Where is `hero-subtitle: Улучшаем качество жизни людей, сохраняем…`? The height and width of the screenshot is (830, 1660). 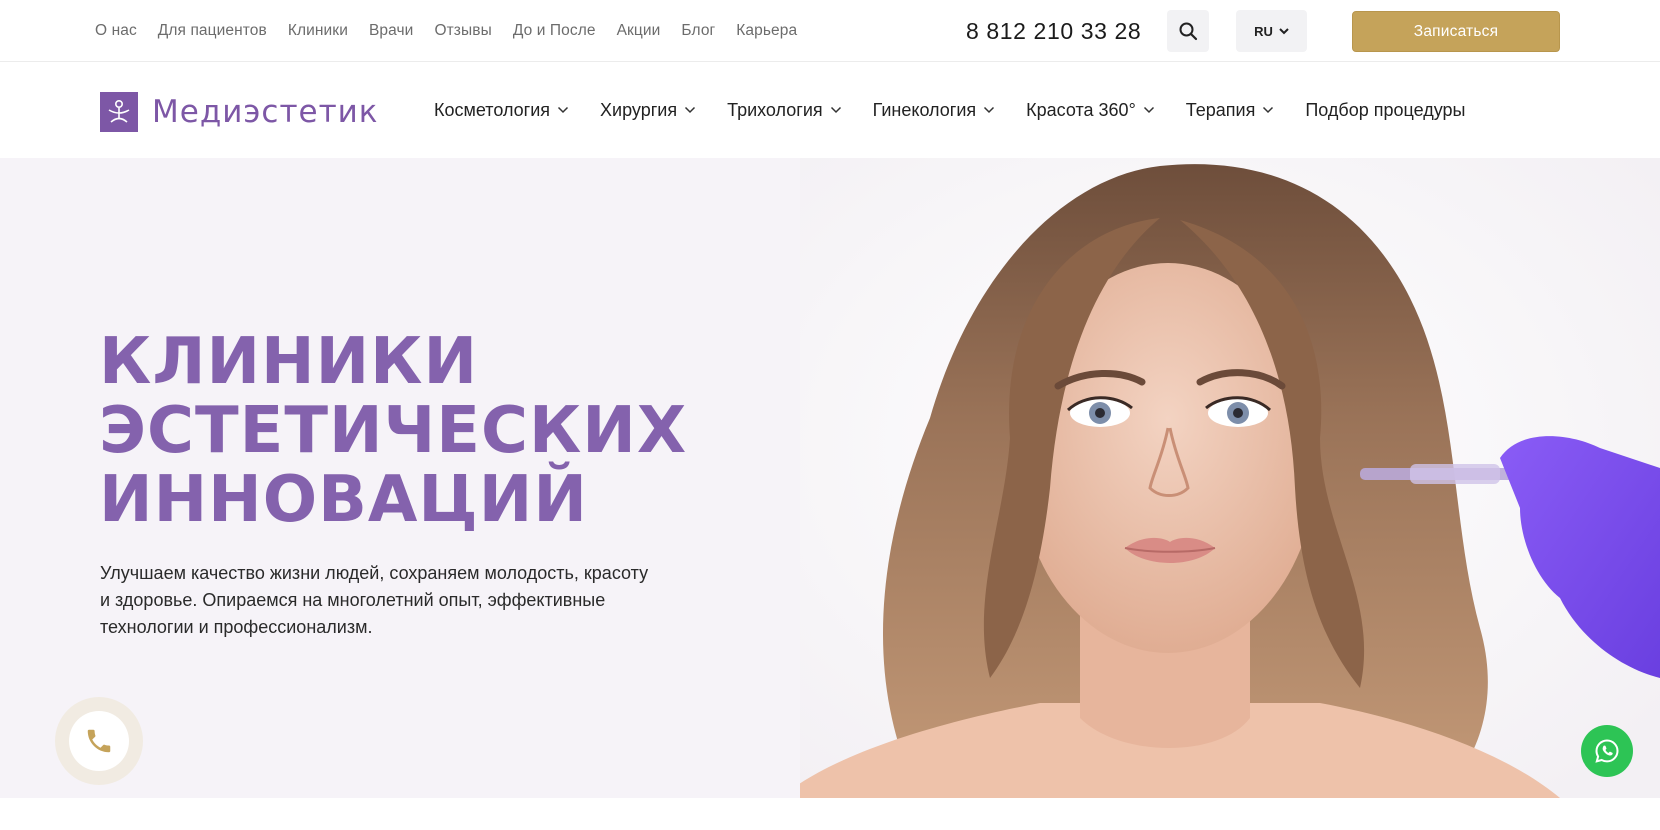
hero-subtitle: Улучшаем качество жизни людей, сохраняем… is located at coordinates (374, 600).